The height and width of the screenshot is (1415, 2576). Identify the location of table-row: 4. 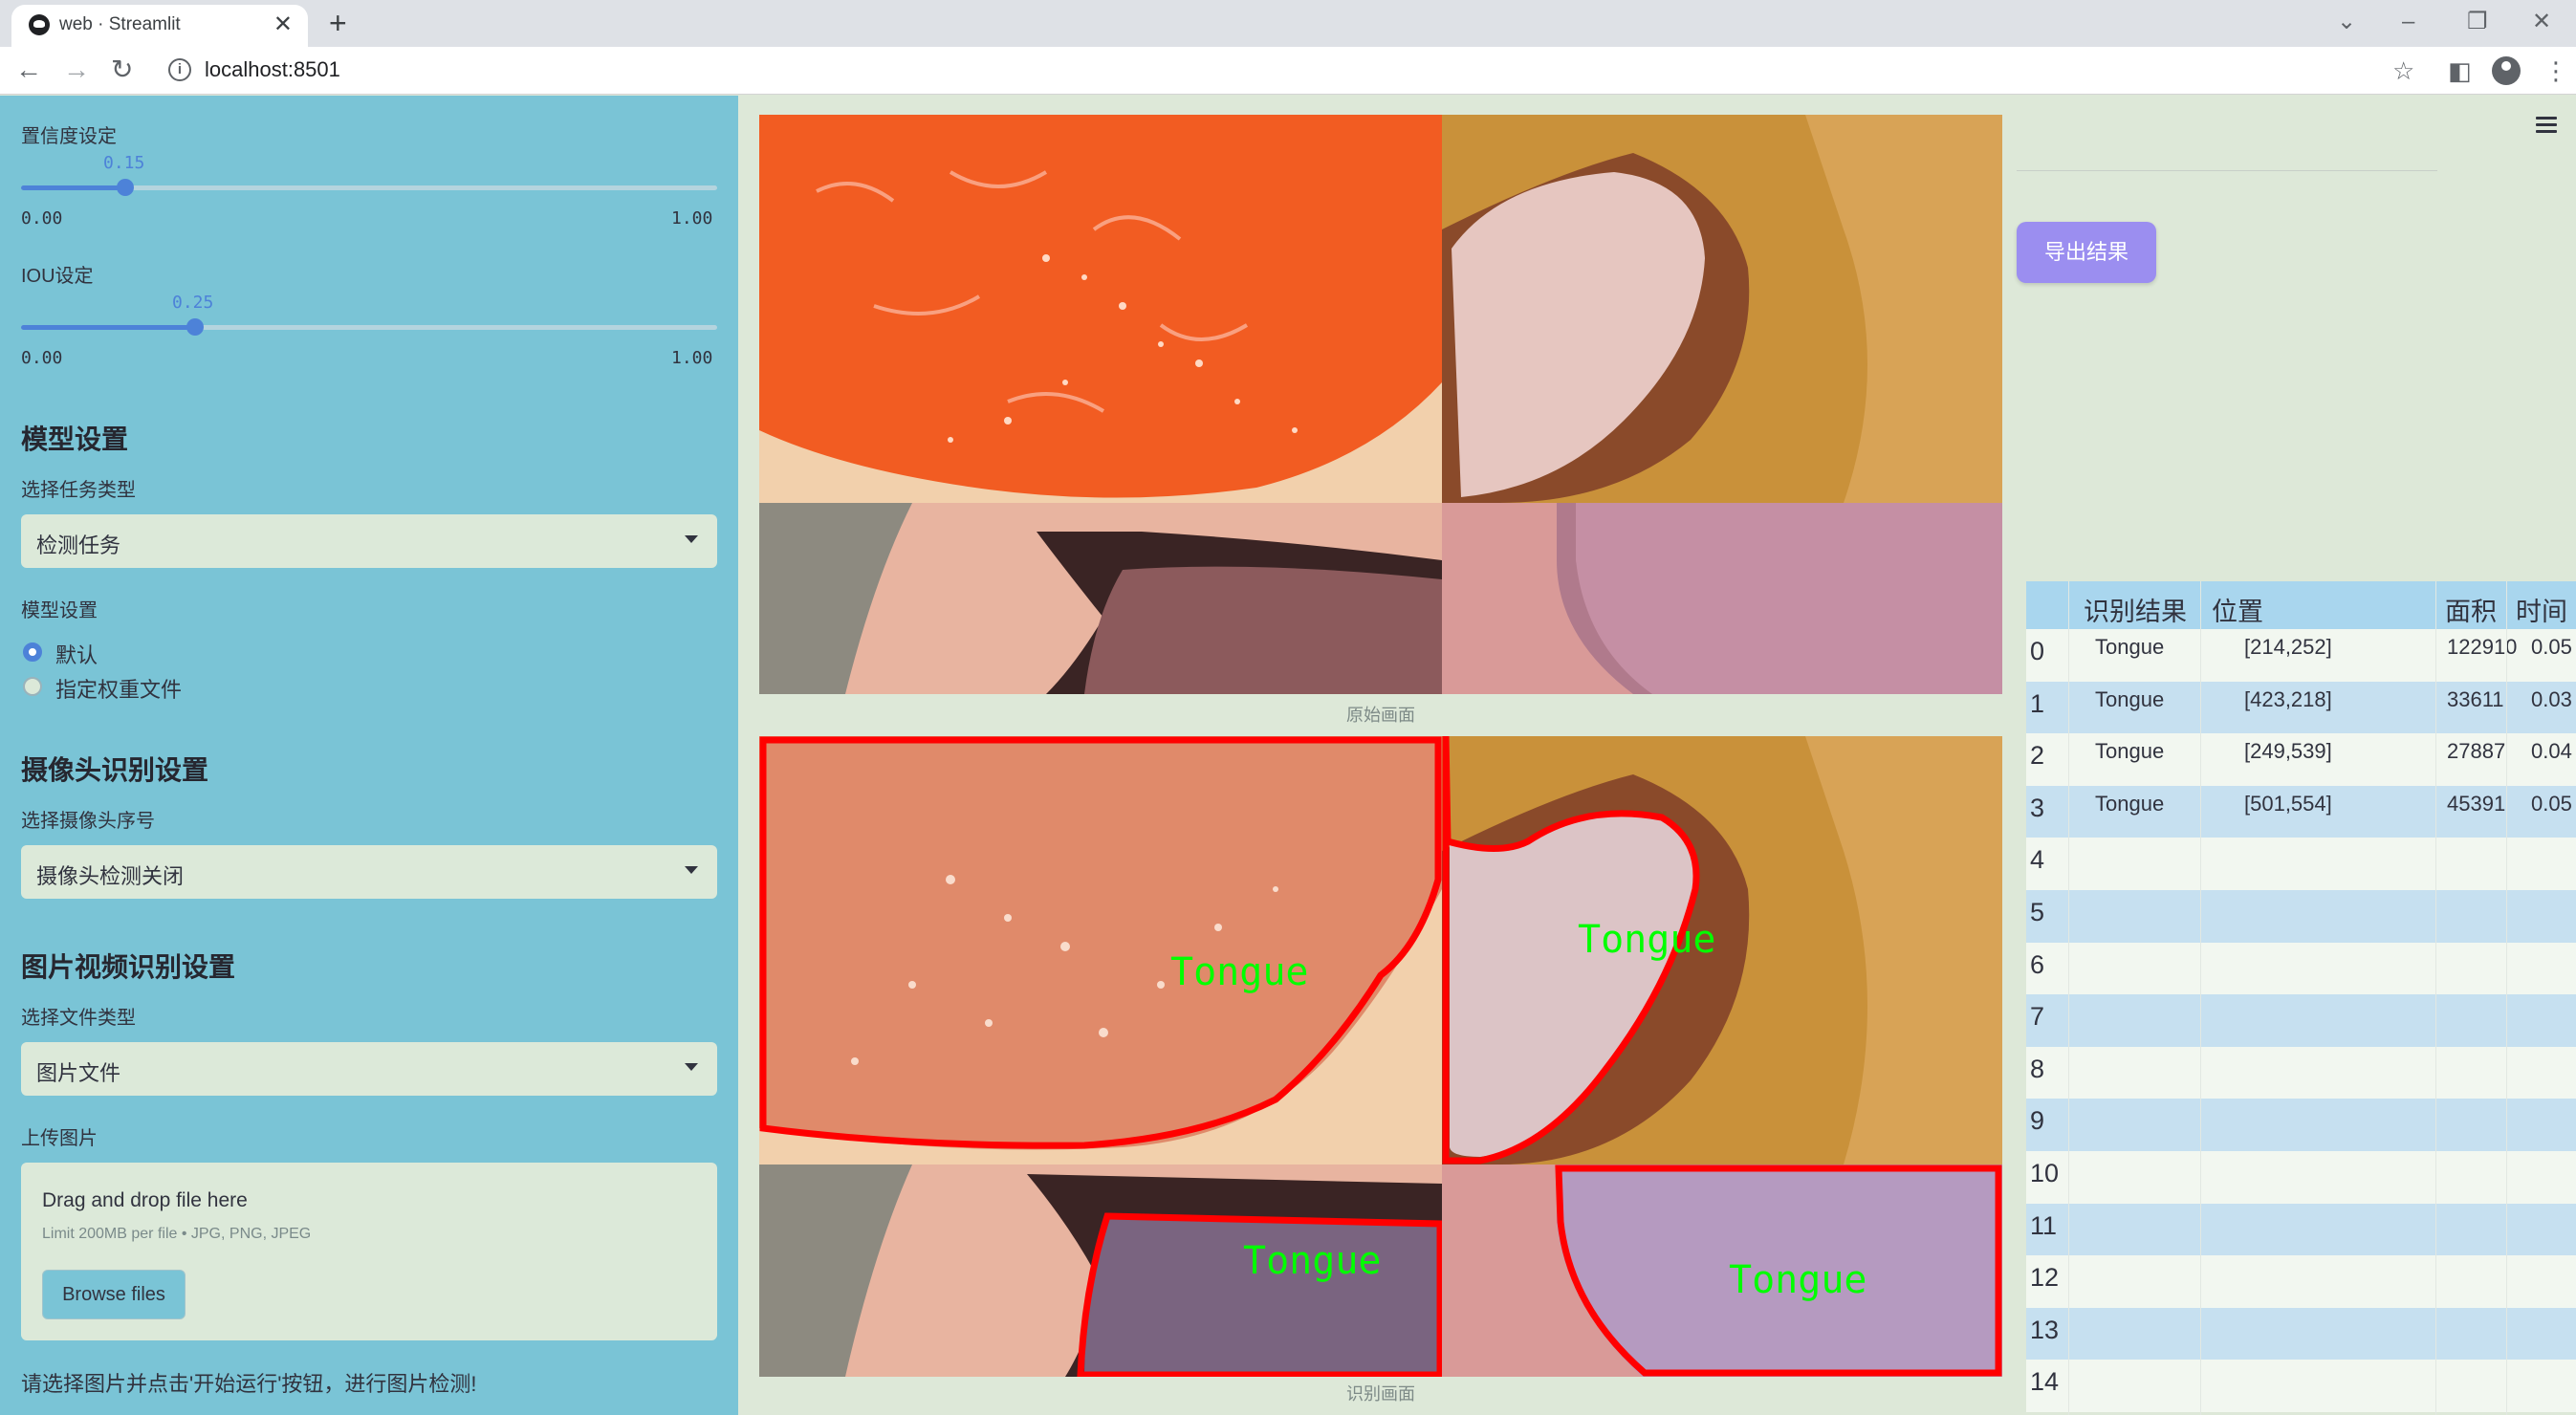
(2301, 864).